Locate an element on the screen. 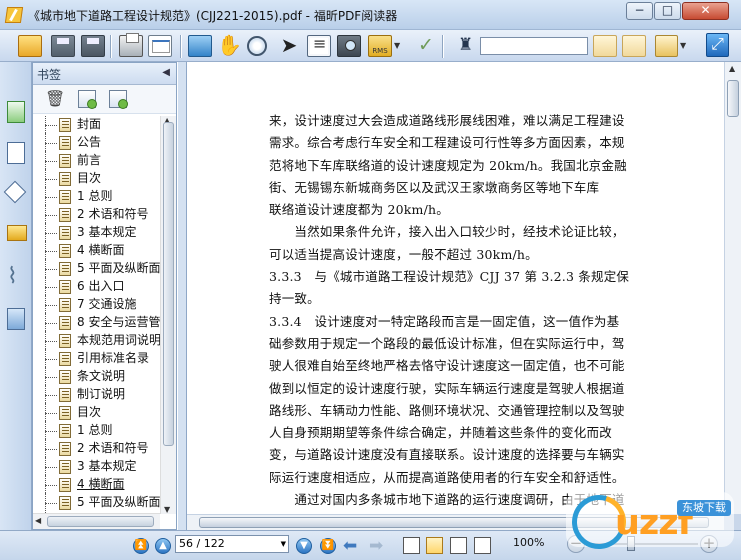  next-page-button: ▼ is located at coordinates (304, 546).